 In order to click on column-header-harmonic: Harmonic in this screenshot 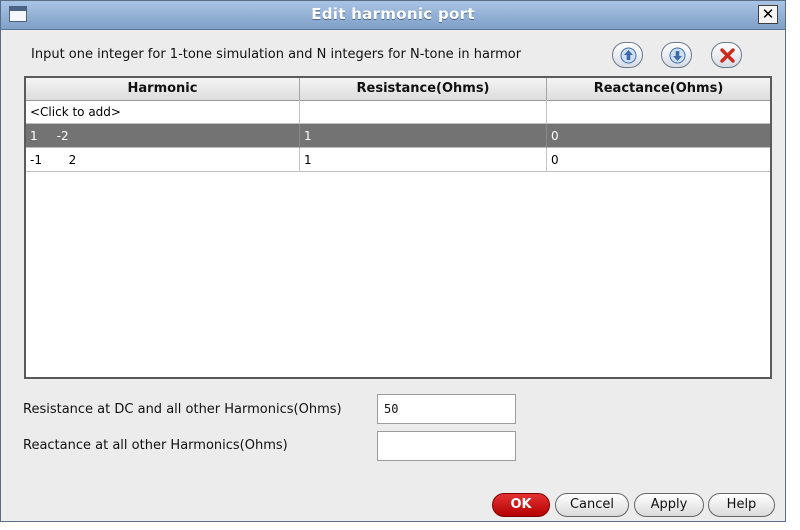, I will do `click(163, 89)`.